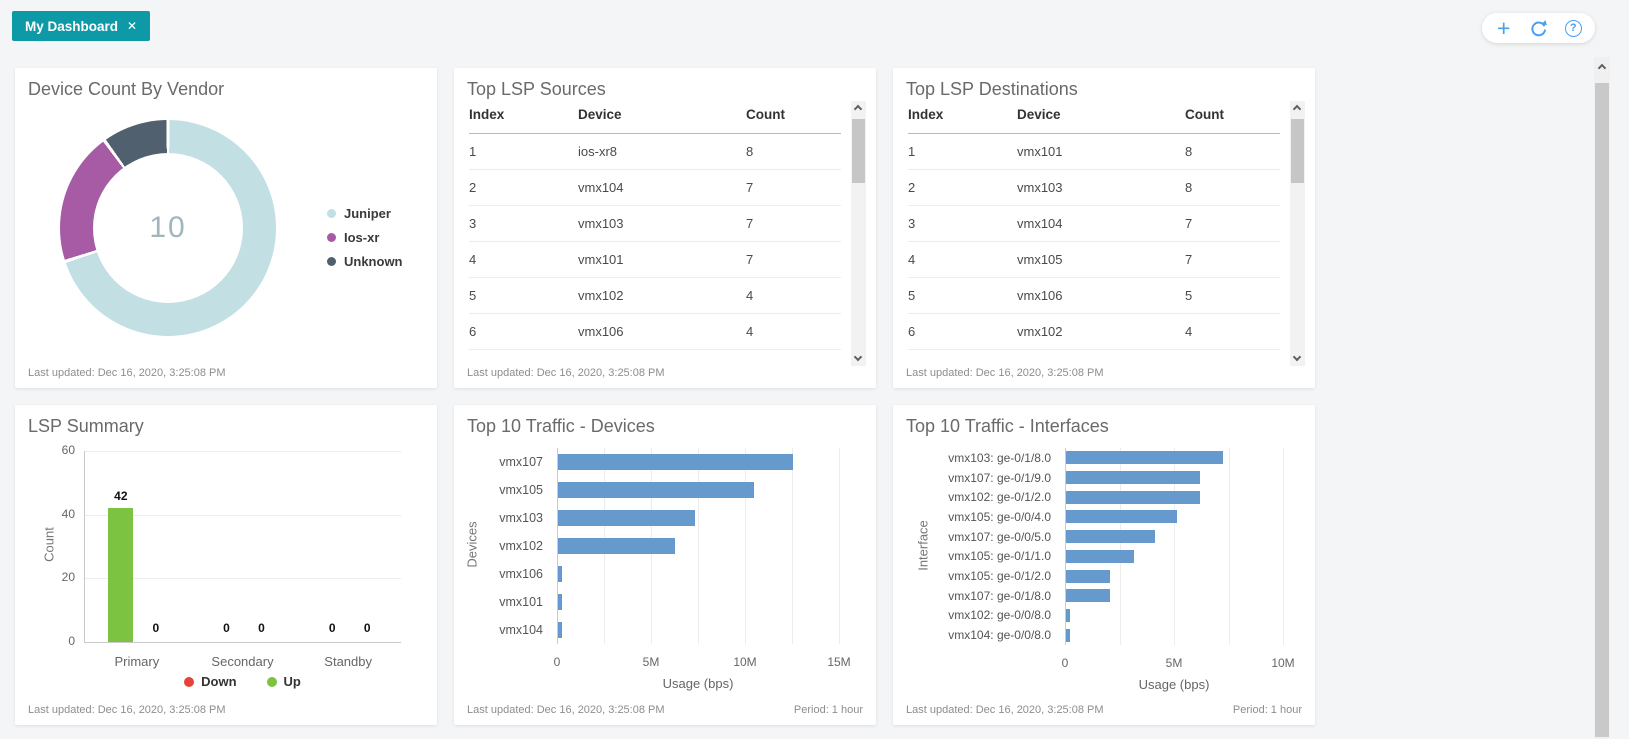 The image size is (1629, 739). I want to click on refresh-button, so click(1539, 28).